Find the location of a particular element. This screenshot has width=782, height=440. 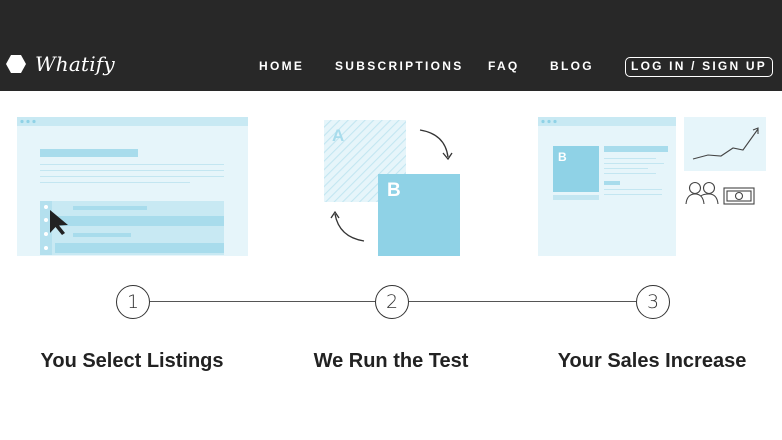

variant-a-label: A is located at coordinates (338, 135).